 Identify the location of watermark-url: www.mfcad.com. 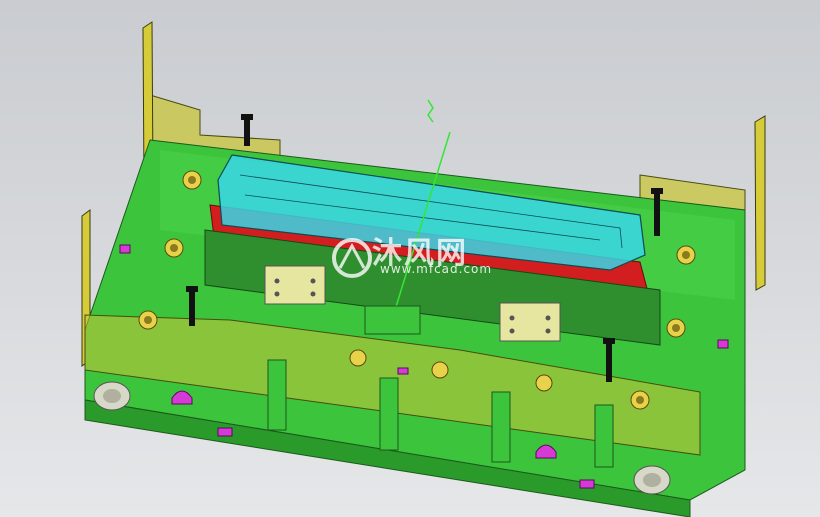
(436, 269).